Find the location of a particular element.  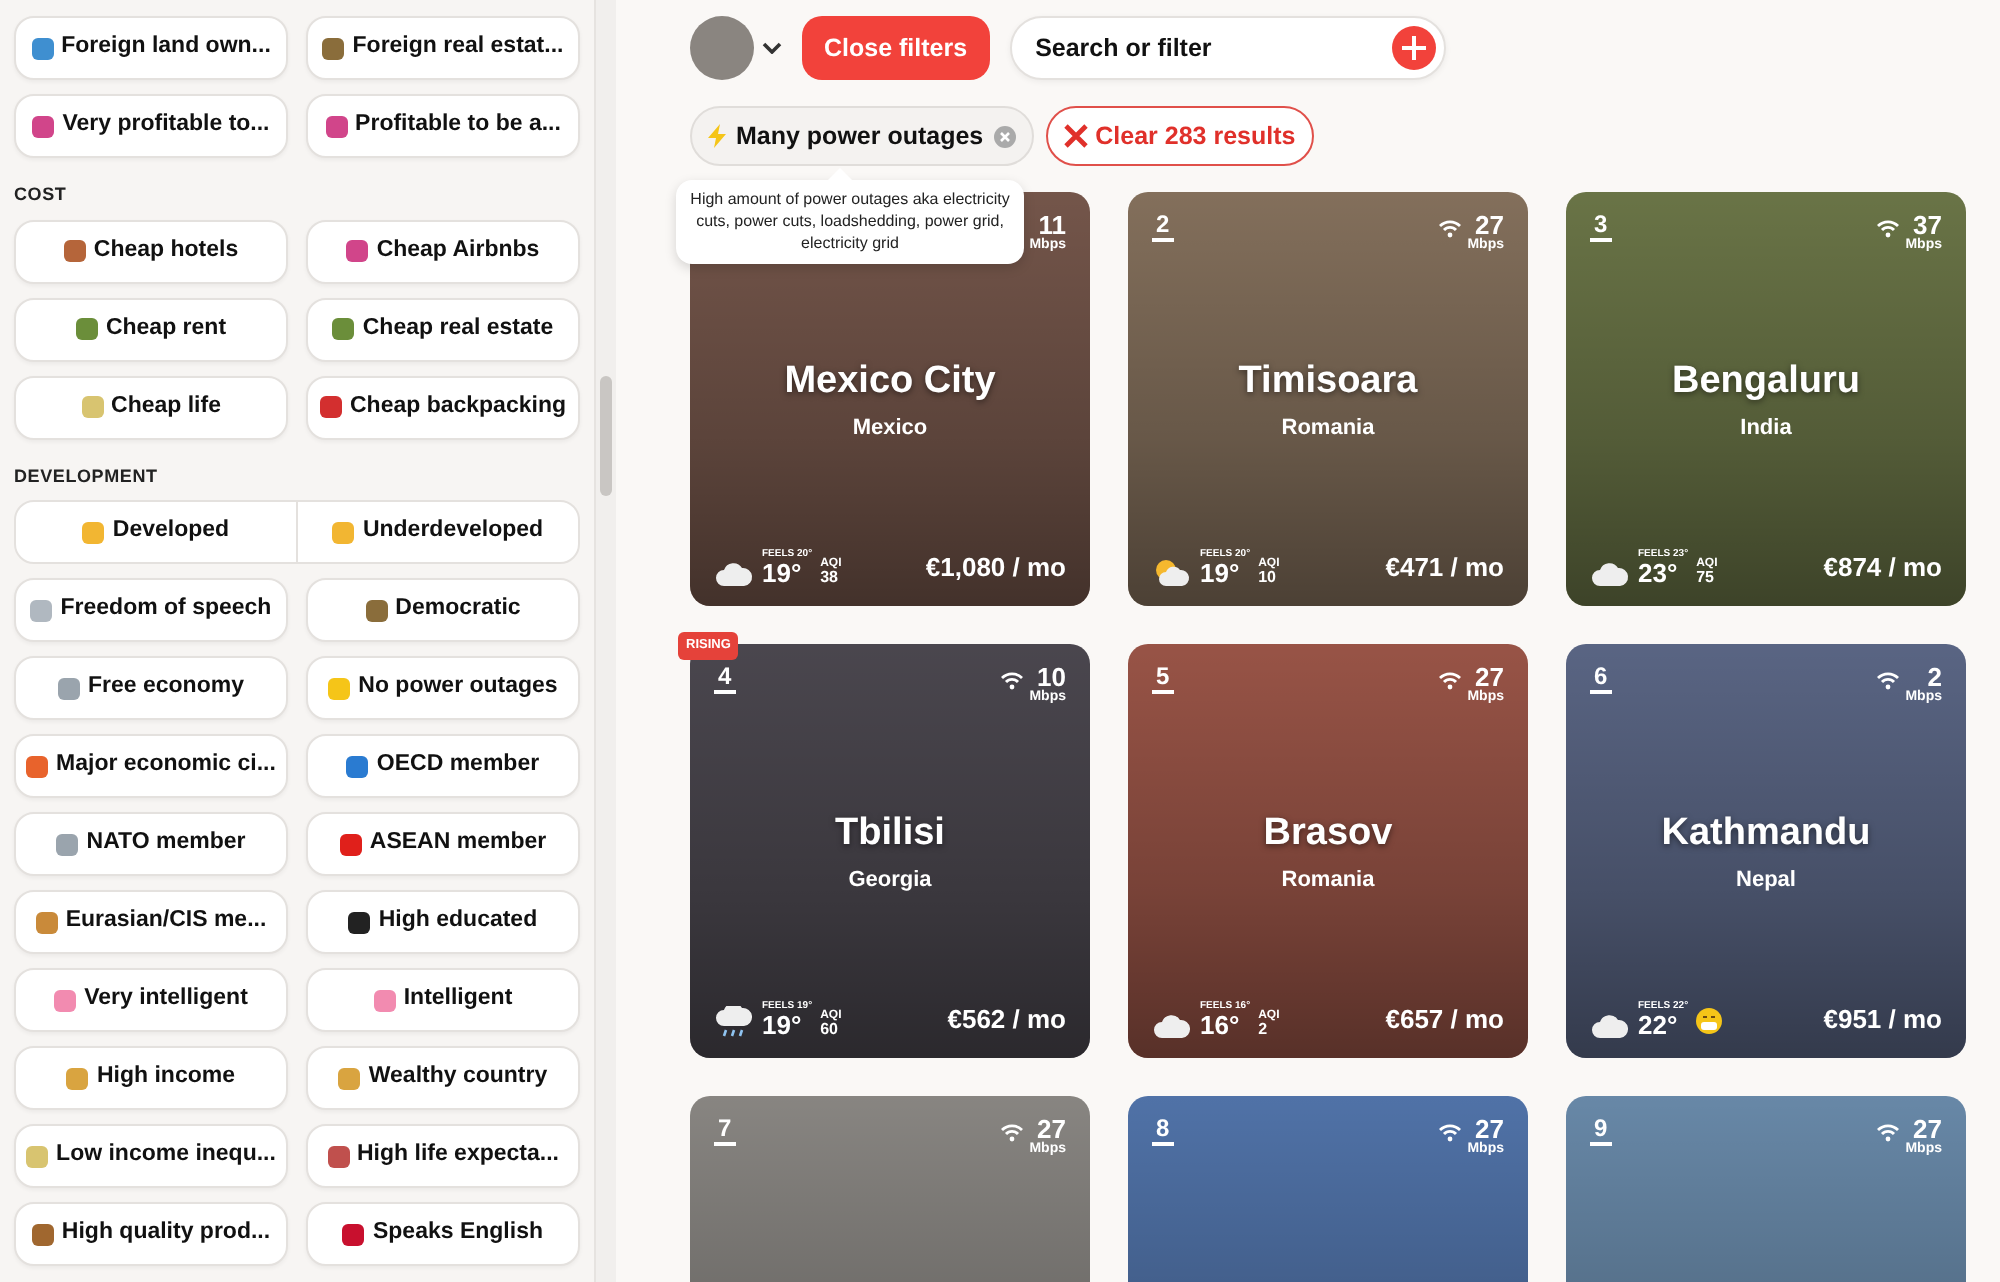

filter-button: Developed is located at coordinates (156, 532).